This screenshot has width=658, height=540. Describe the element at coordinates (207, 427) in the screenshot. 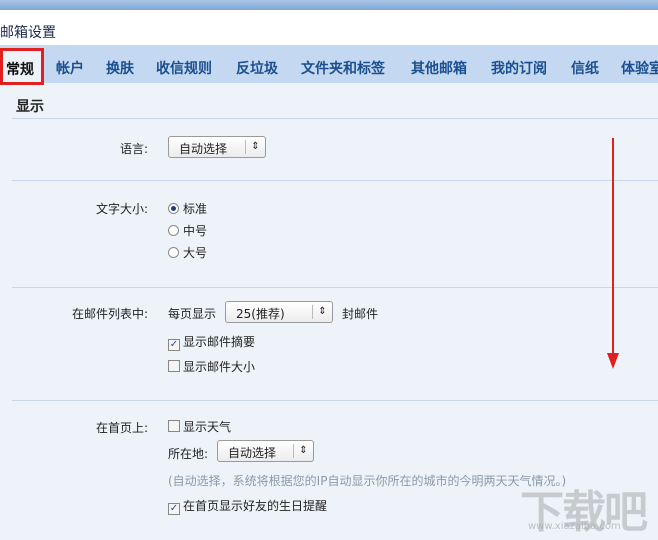

I see `checkbox-label: 显示天气` at that location.